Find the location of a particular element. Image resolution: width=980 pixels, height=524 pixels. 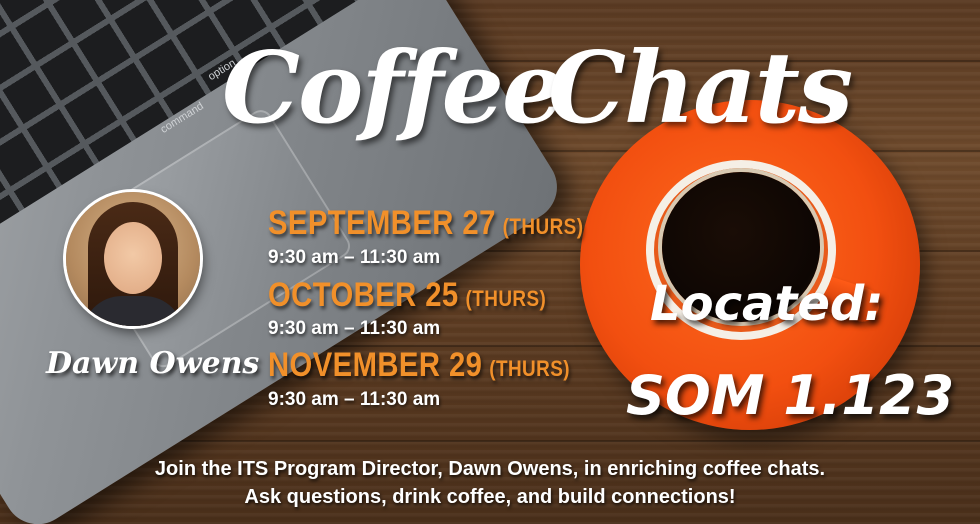

title-word-chats: Chats is located at coordinates (700, 88).